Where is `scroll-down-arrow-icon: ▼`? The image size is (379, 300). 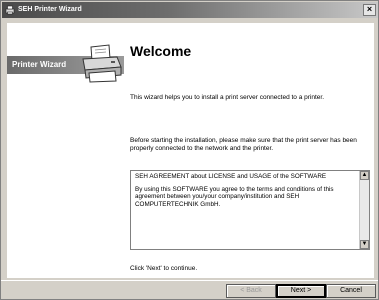
scroll-down-arrow-icon: ▼ is located at coordinates (364, 244).